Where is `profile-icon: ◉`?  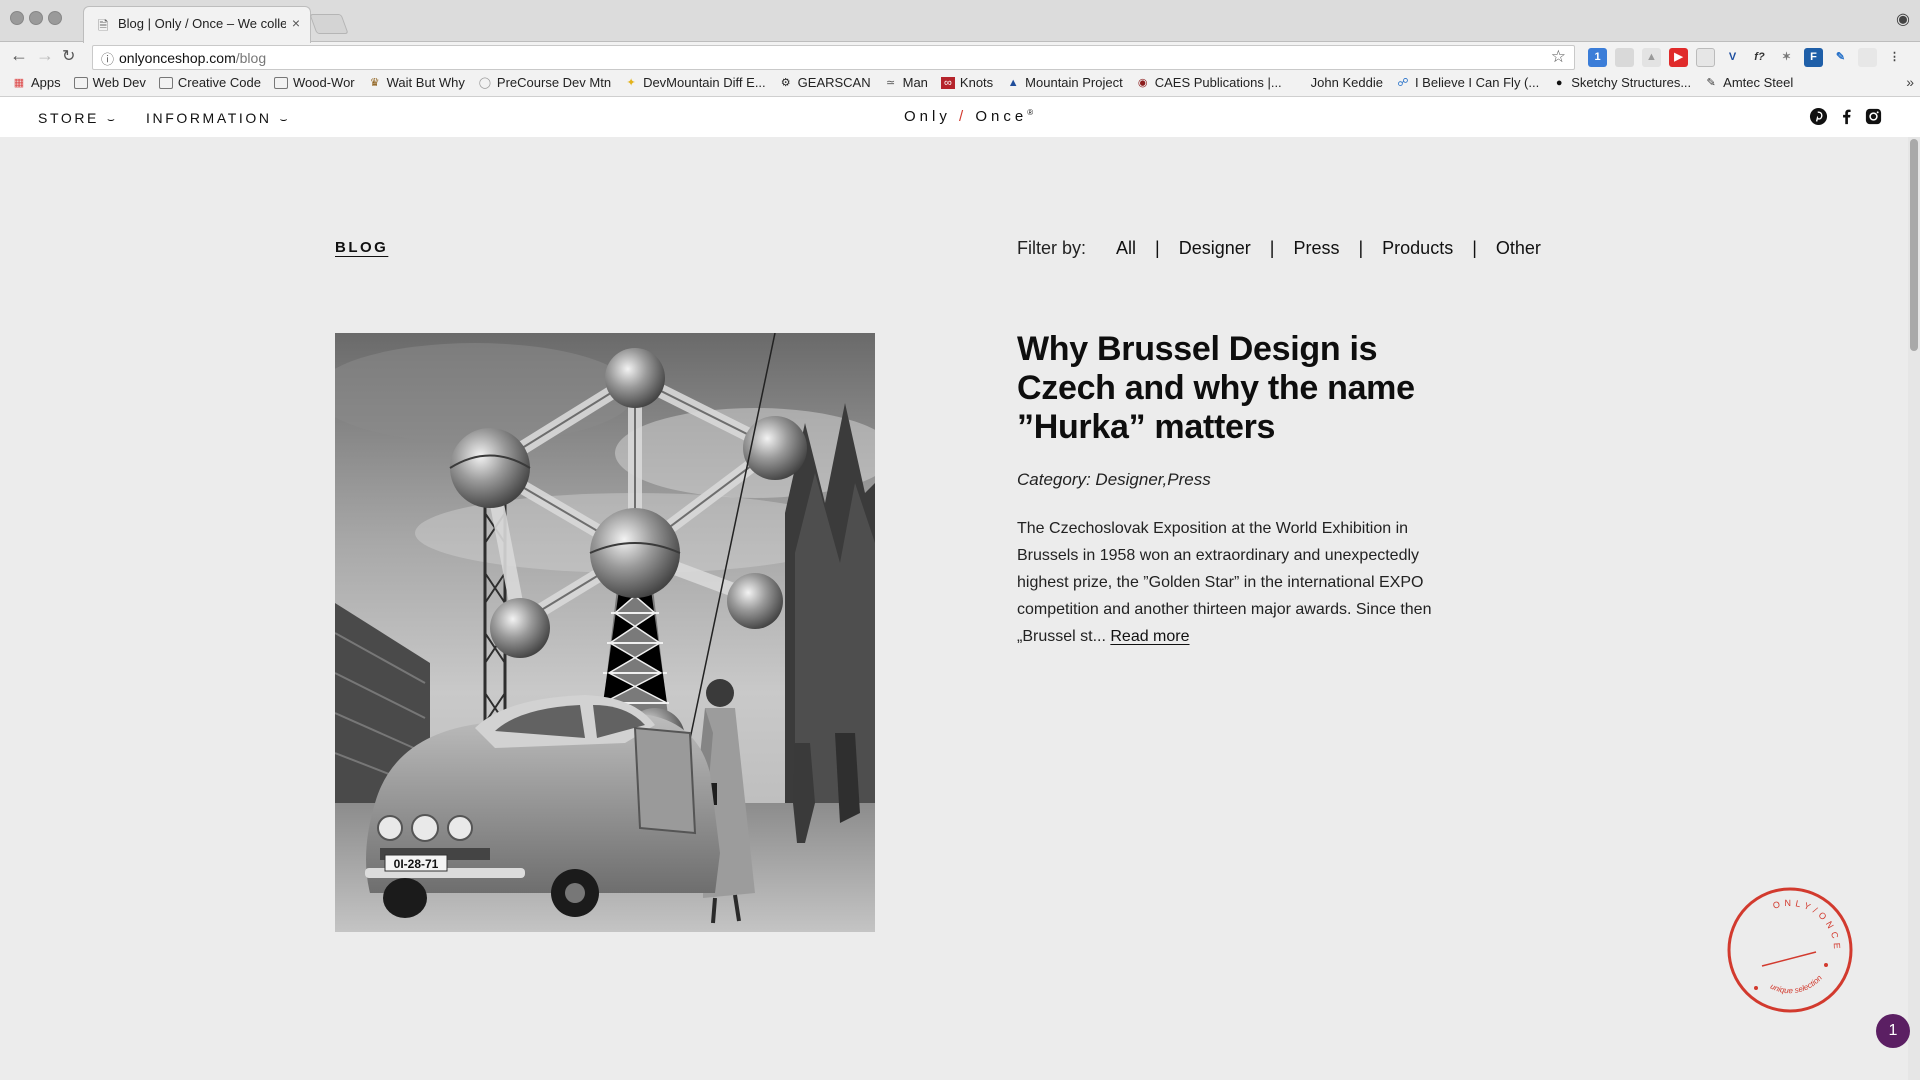
profile-icon: ◉ is located at coordinates (1903, 19).